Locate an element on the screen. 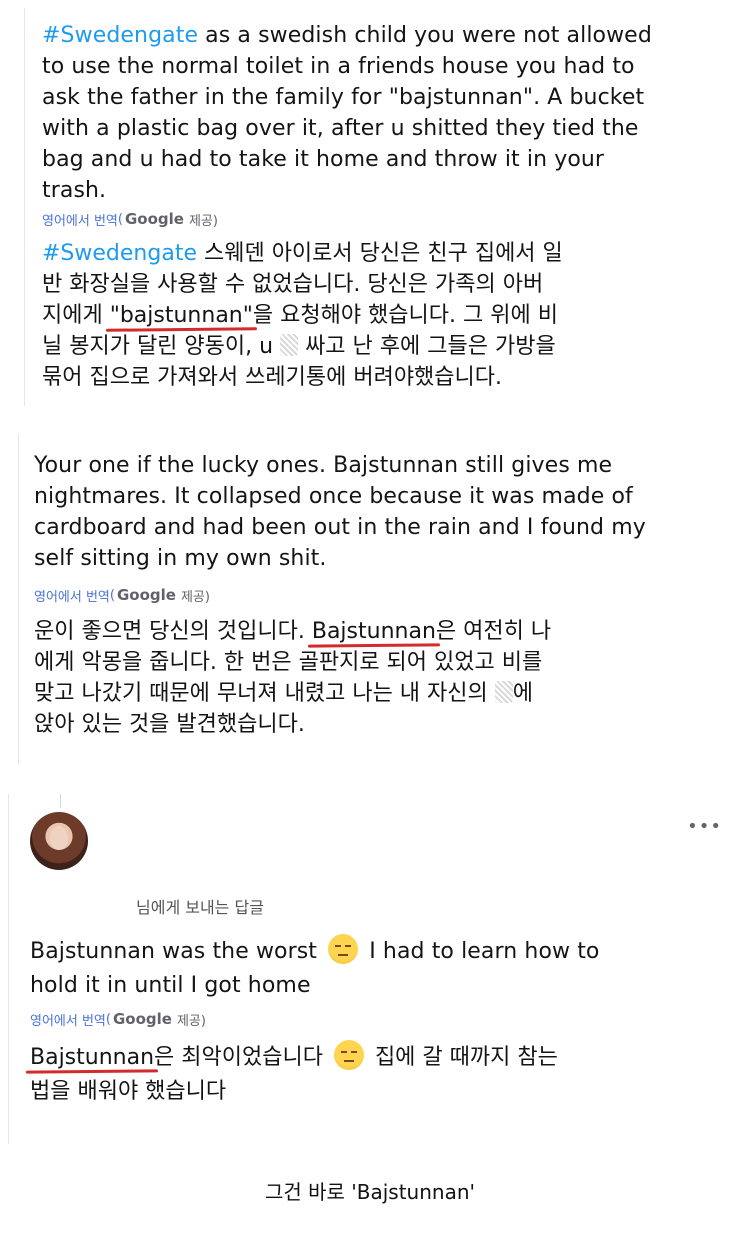 The image size is (740, 1233). user-avatar is located at coordinates (59, 841).